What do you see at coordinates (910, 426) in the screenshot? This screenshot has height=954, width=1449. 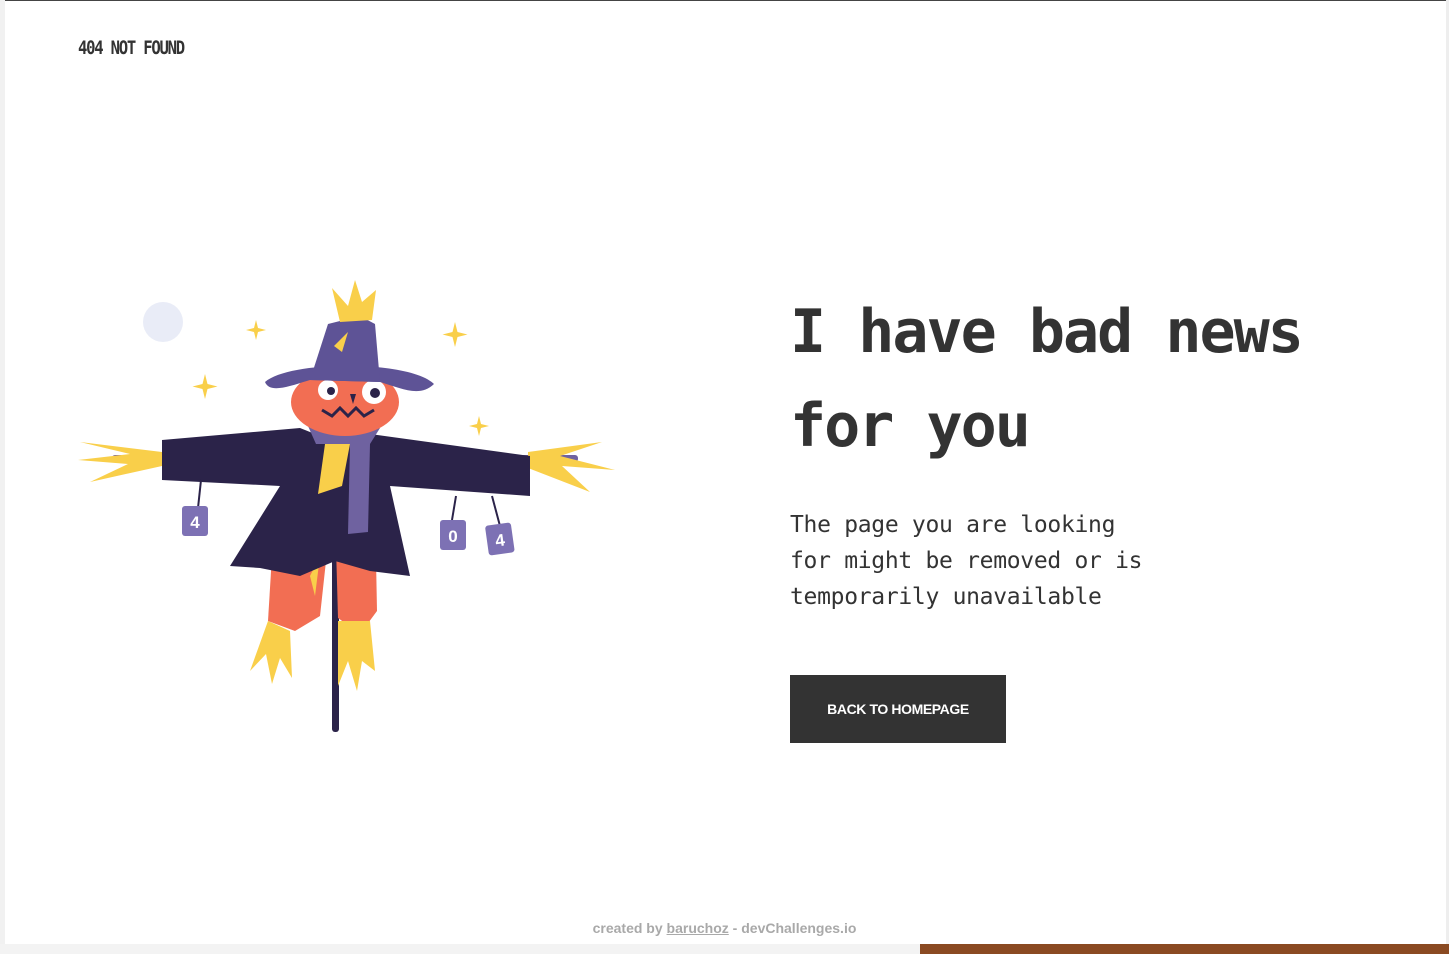 I see `headline-line-2: for you` at bounding box center [910, 426].